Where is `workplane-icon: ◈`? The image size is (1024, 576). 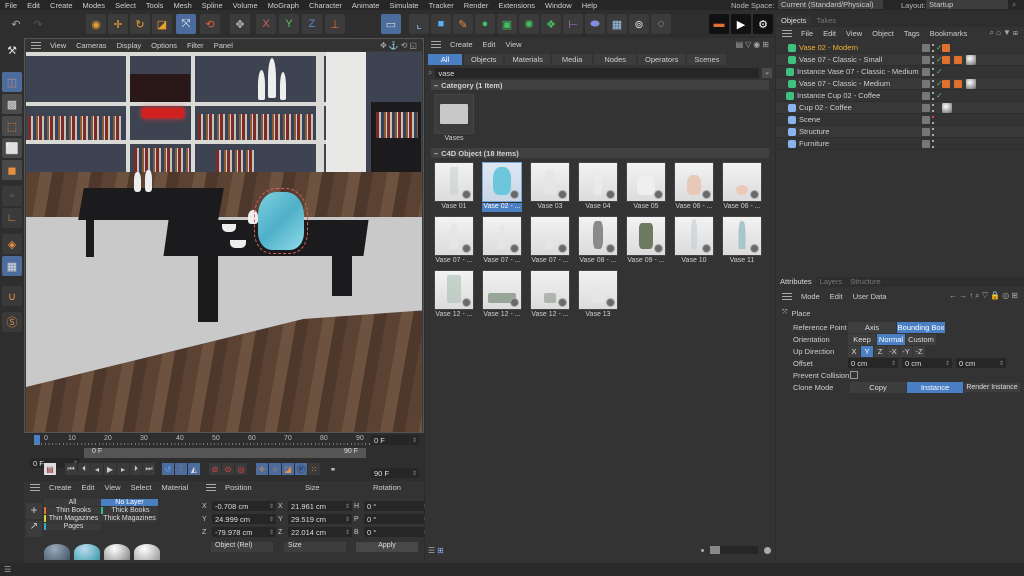 workplane-icon: ◈ is located at coordinates (12, 244).